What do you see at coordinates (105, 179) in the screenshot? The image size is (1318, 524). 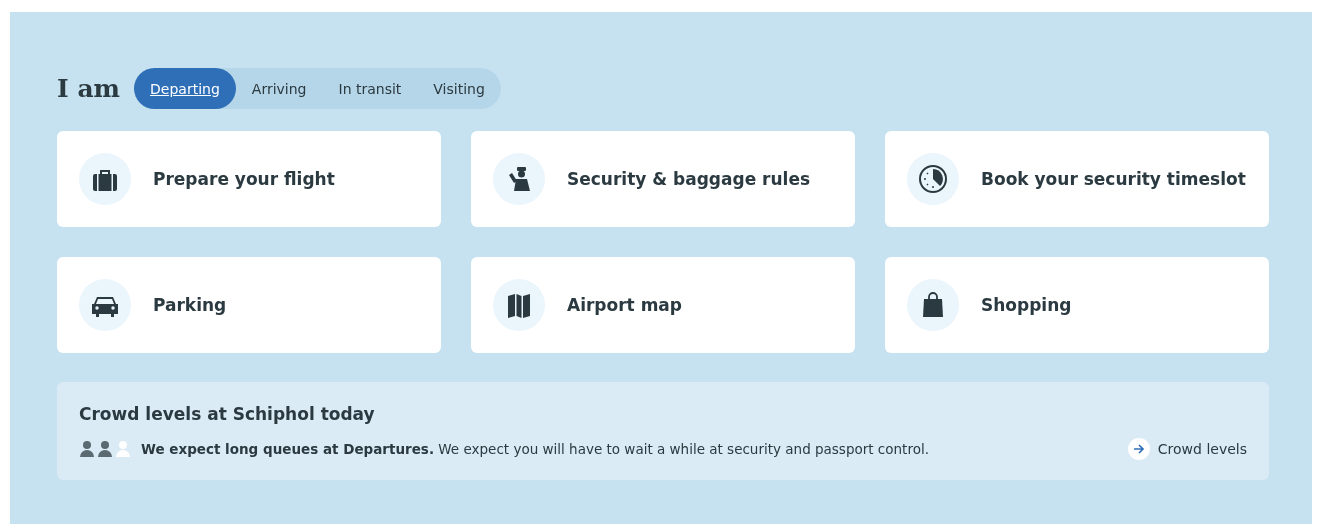 I see `suitcase-icon` at bounding box center [105, 179].